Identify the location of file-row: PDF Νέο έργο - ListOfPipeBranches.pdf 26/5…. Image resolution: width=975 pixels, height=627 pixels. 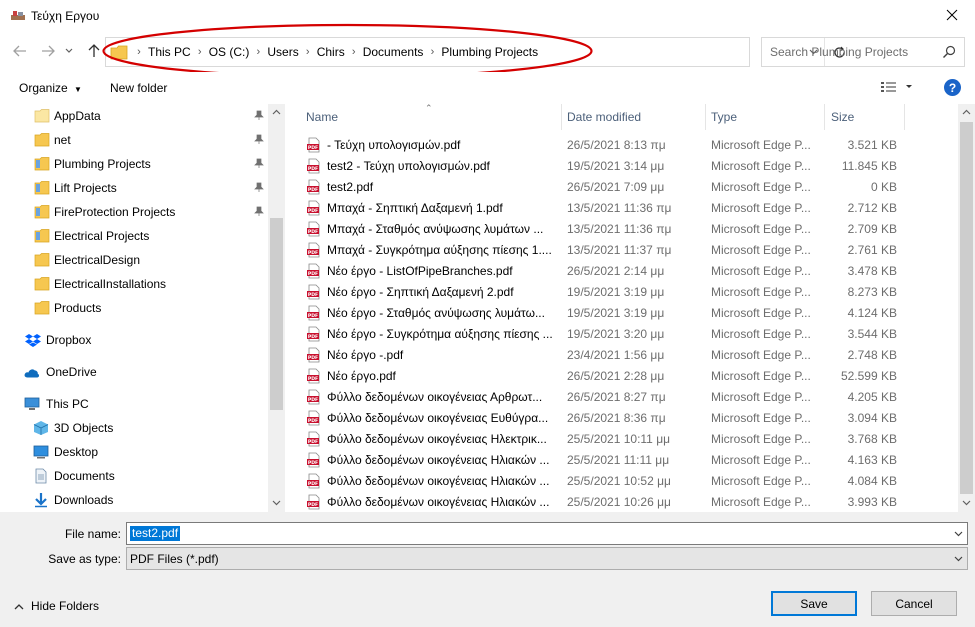
(622, 271).